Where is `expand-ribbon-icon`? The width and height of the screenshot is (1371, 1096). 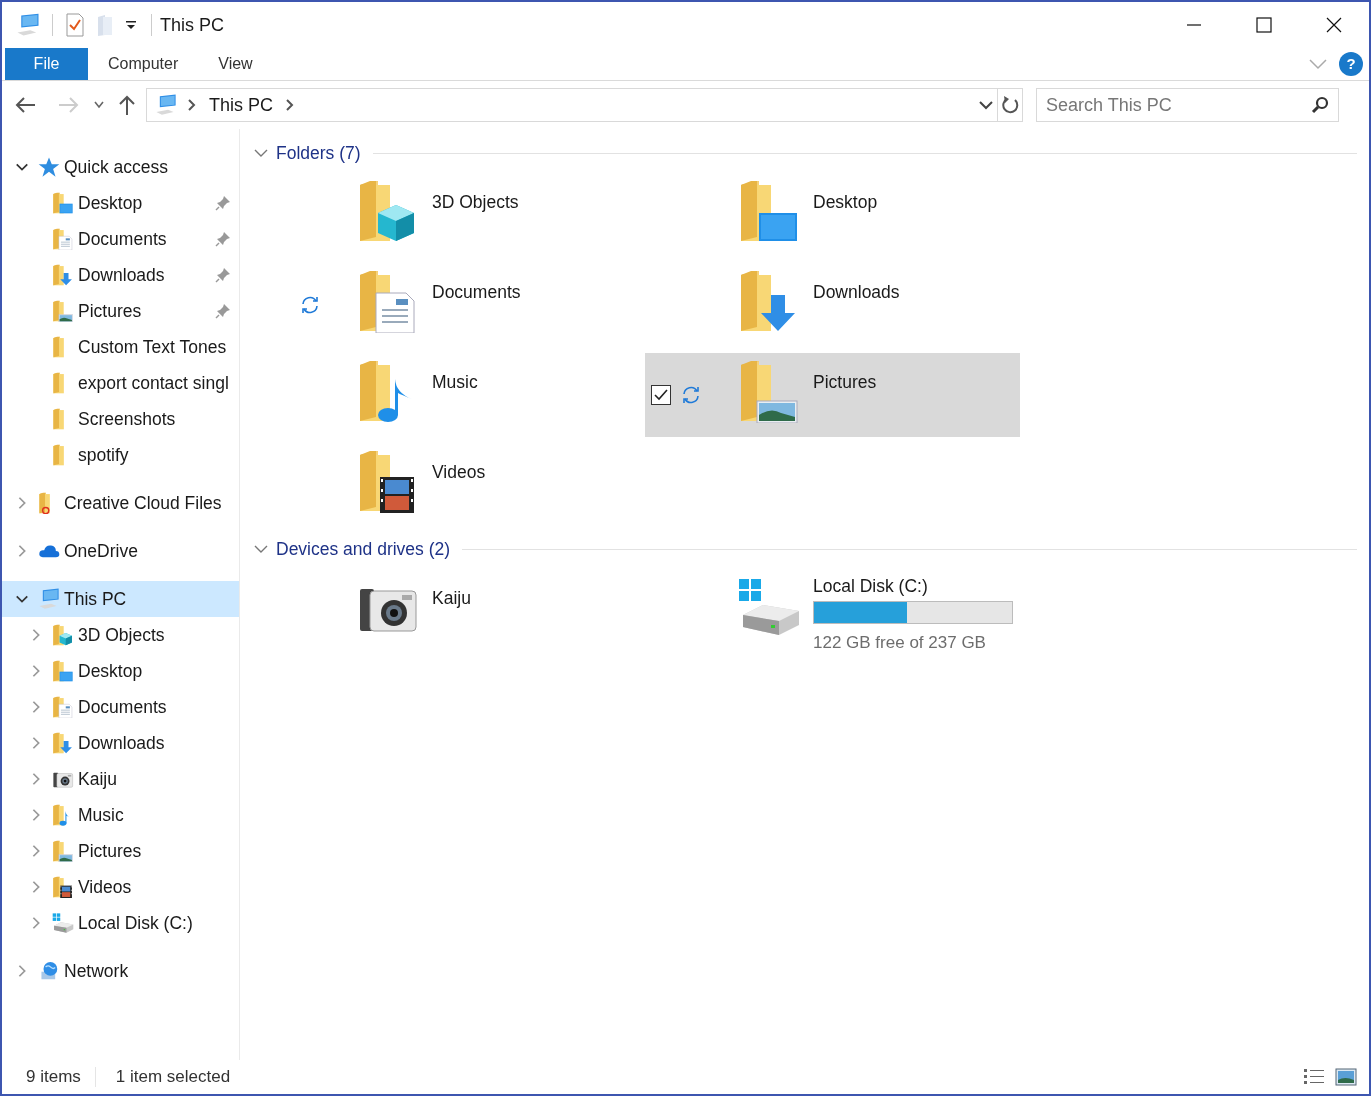 expand-ribbon-icon is located at coordinates (1318, 64).